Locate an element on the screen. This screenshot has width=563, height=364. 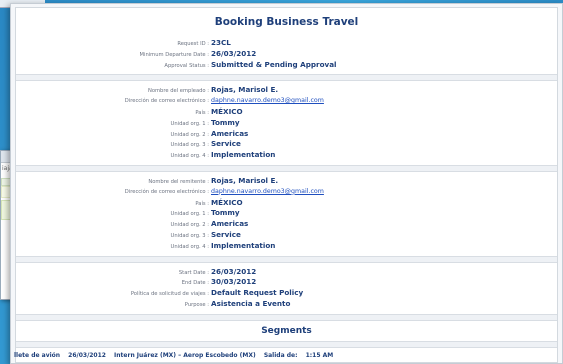
segment-type: llete de avión is located at coordinates (37, 355).